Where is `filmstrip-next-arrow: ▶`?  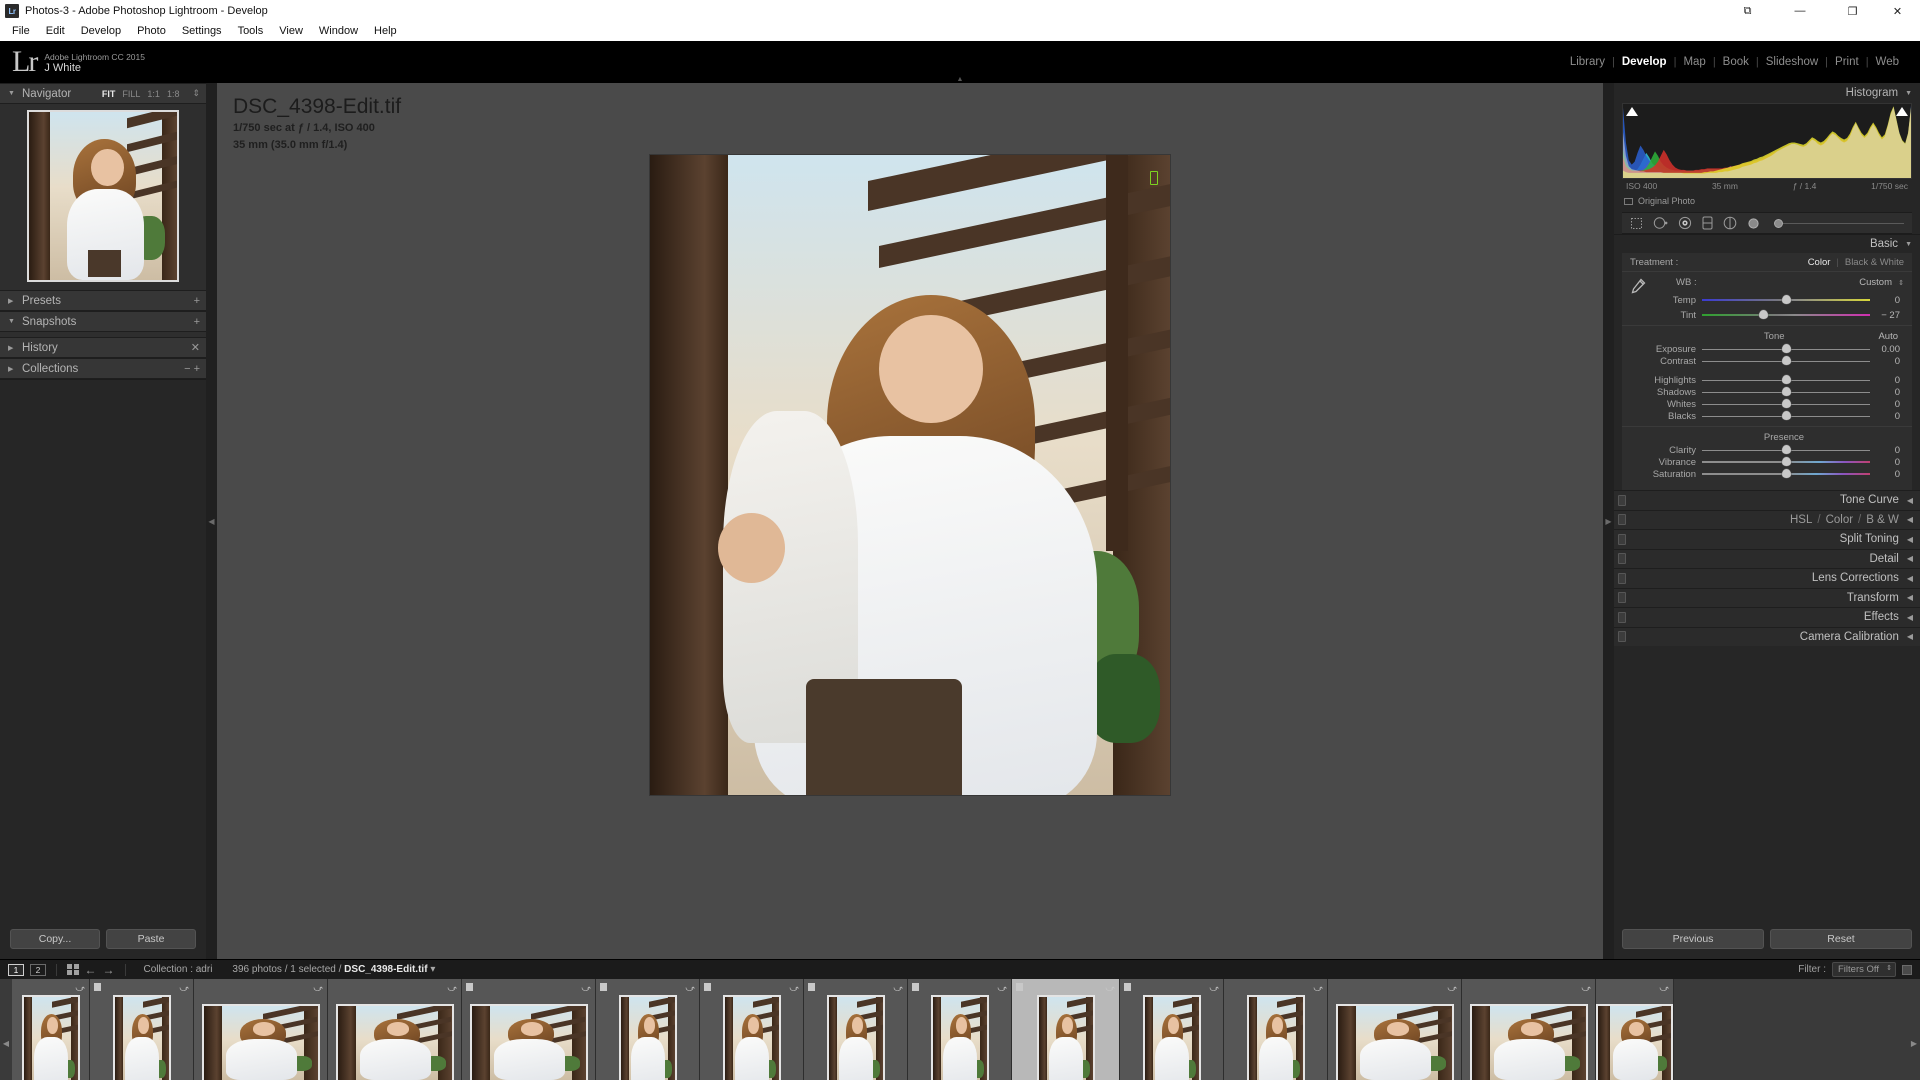
filmstrip-next-arrow: ▶ is located at coordinates (1914, 1043).